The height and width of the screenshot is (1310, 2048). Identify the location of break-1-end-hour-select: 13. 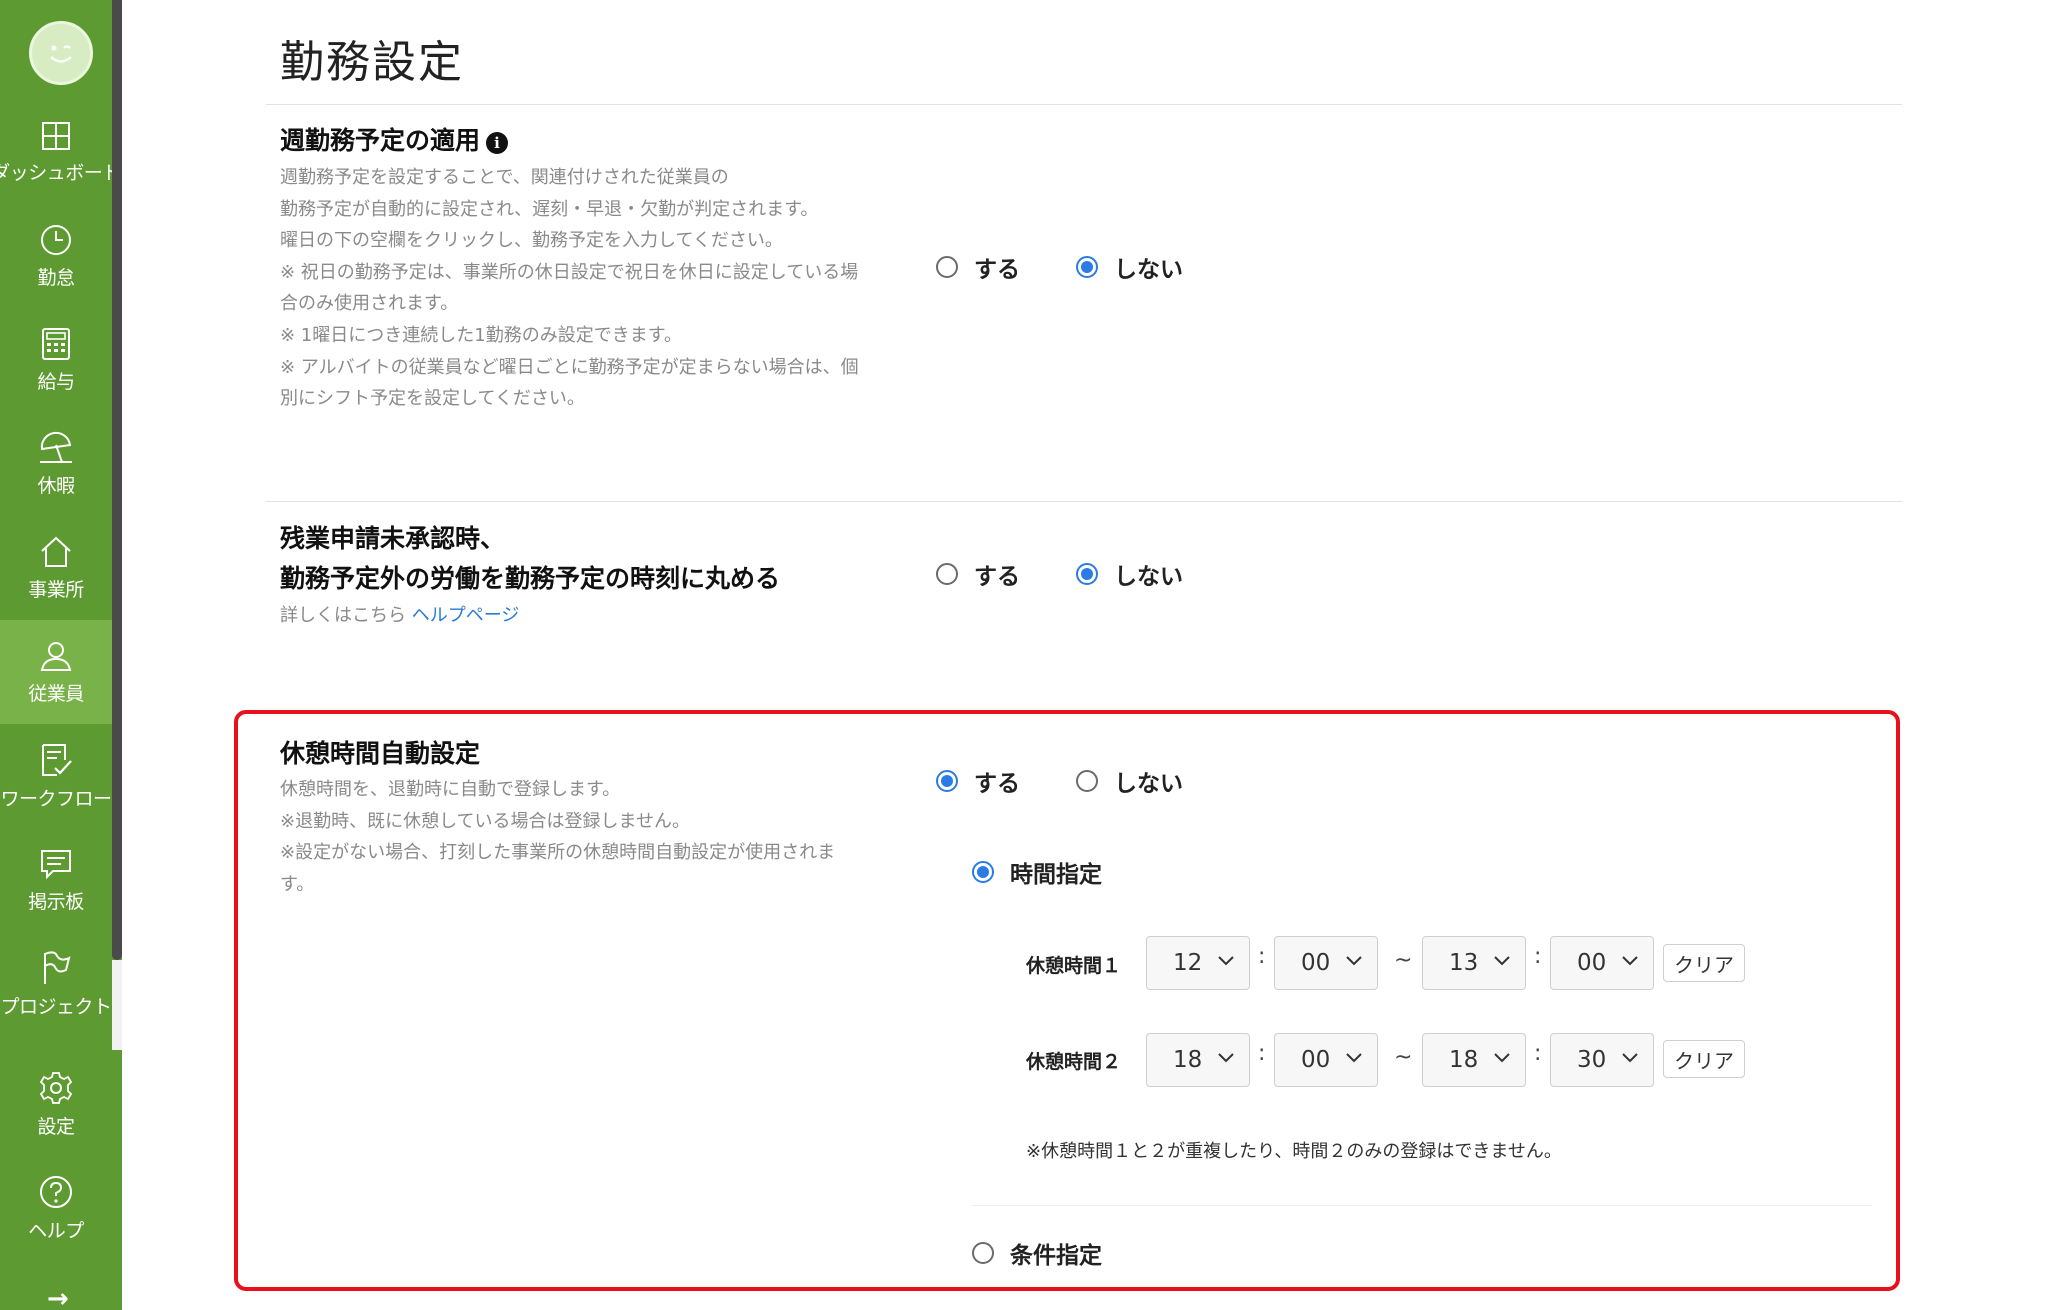
(1474, 963).